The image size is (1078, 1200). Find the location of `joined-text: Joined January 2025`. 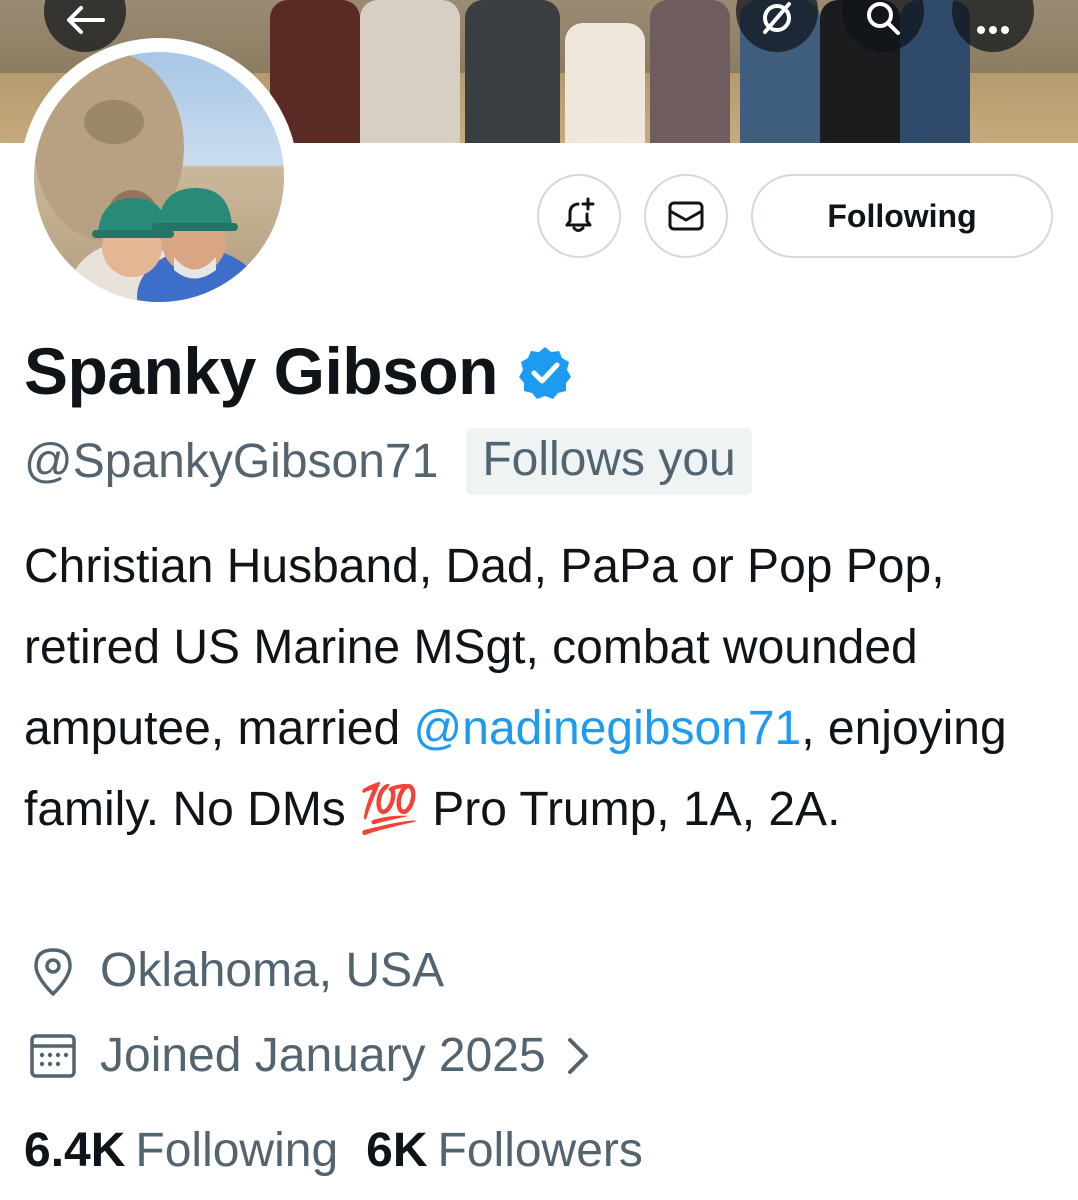

joined-text: Joined January 2025 is located at coordinates (323, 1055).